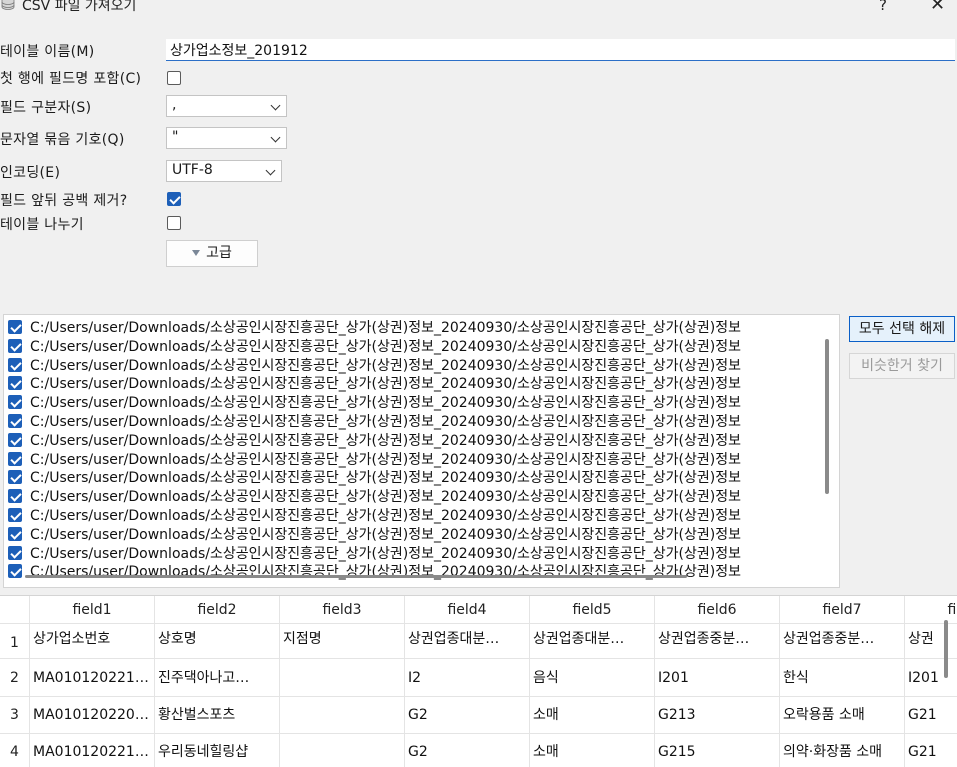 The height and width of the screenshot is (767, 957). What do you see at coordinates (217, 641) in the screenshot?
I see `grid-cell: 상호명` at bounding box center [217, 641].